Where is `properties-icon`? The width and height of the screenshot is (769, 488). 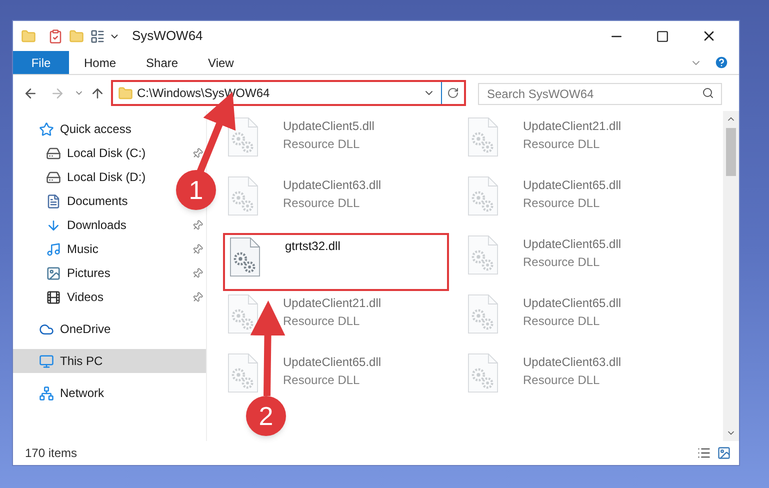
properties-icon is located at coordinates (55, 36).